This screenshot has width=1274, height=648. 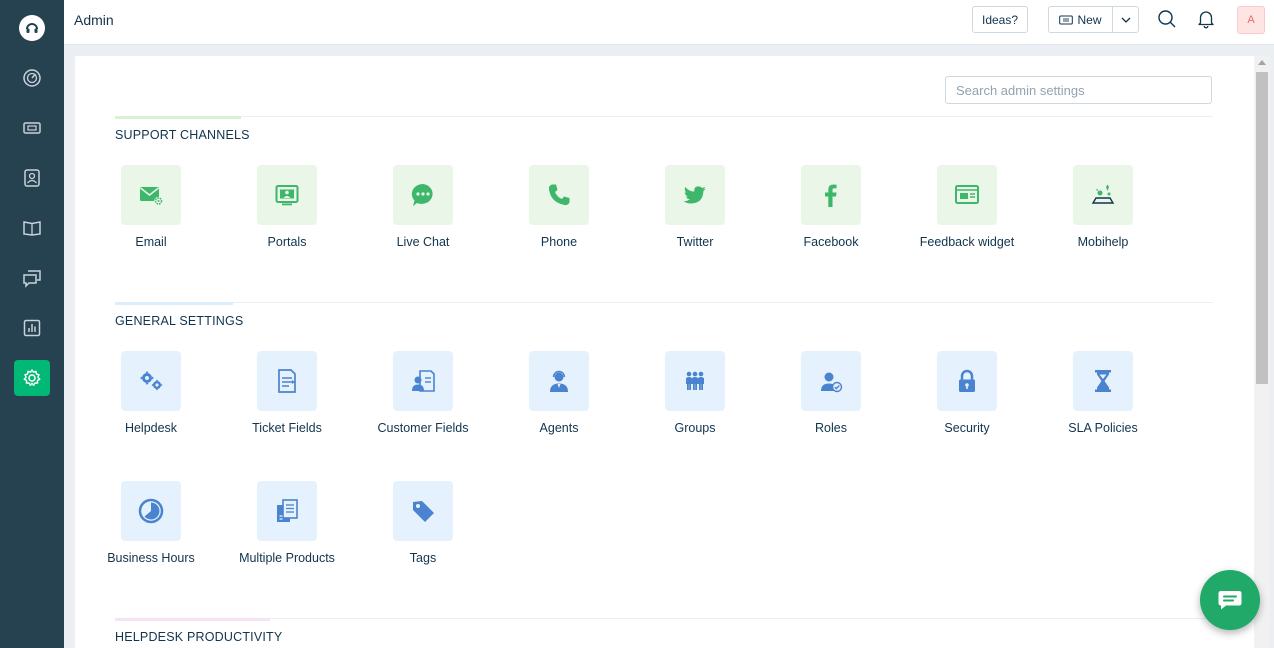 I want to click on tile-phone: Phone, so click(x=559, y=207).